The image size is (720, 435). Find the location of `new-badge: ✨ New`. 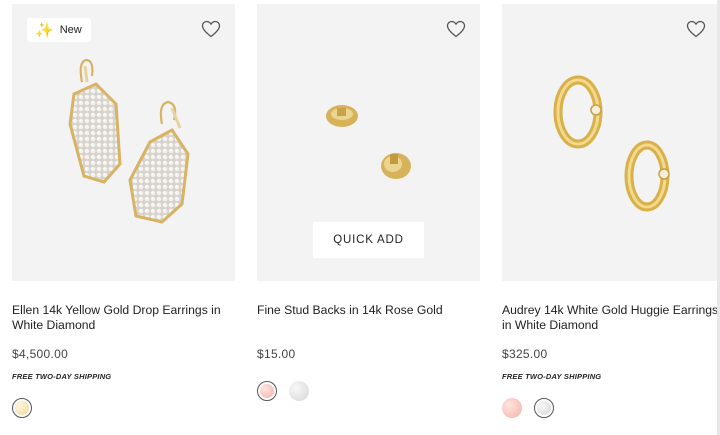

new-badge: ✨ New is located at coordinates (59, 30).